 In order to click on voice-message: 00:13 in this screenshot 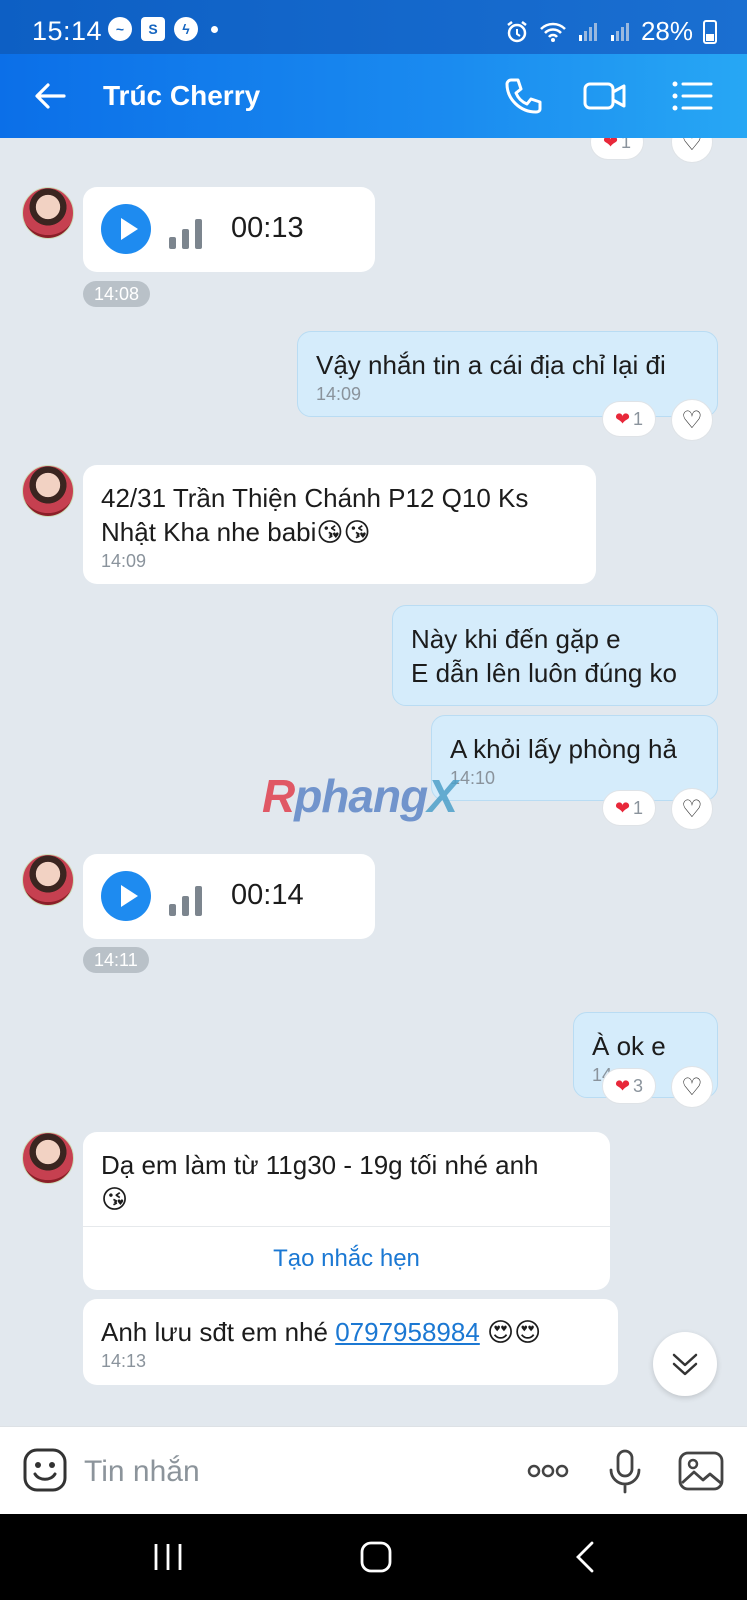, I will do `click(229, 229)`.